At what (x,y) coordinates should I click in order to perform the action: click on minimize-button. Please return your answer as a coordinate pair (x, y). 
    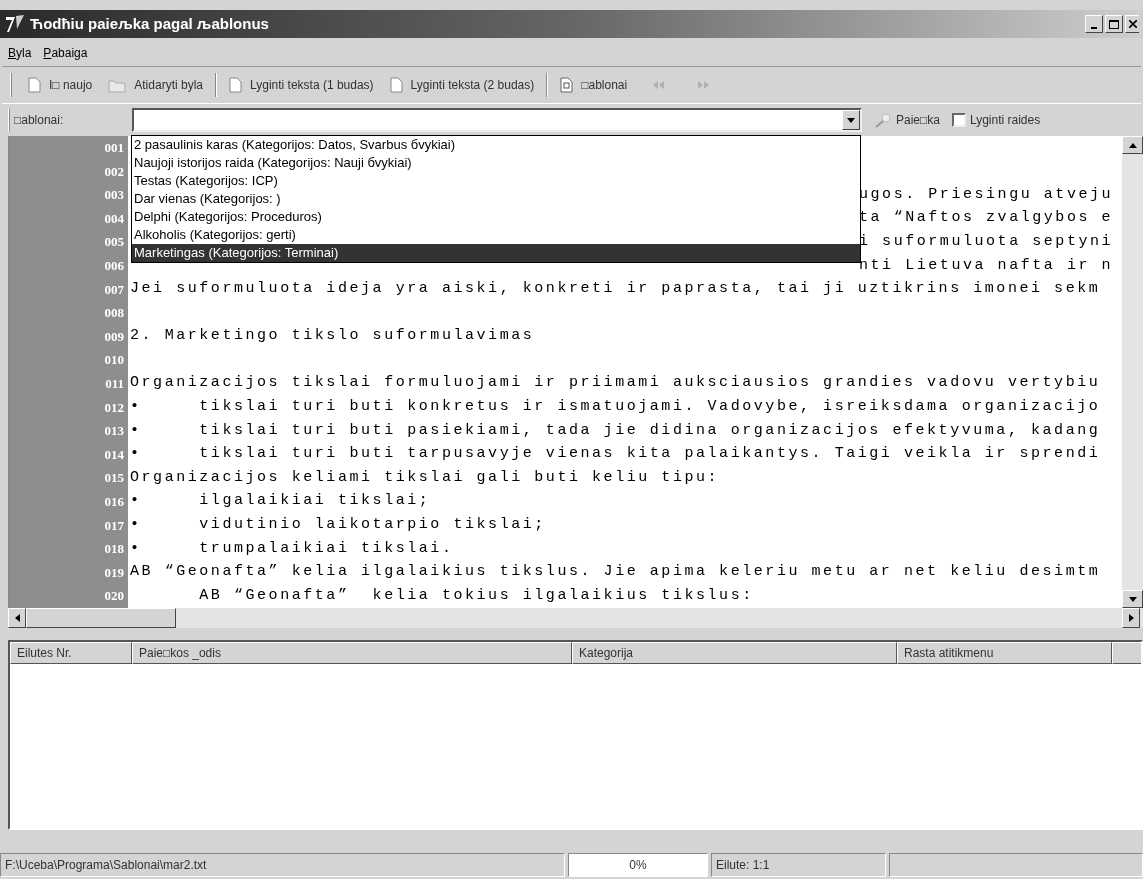
    Looking at the image, I should click on (1094, 24).